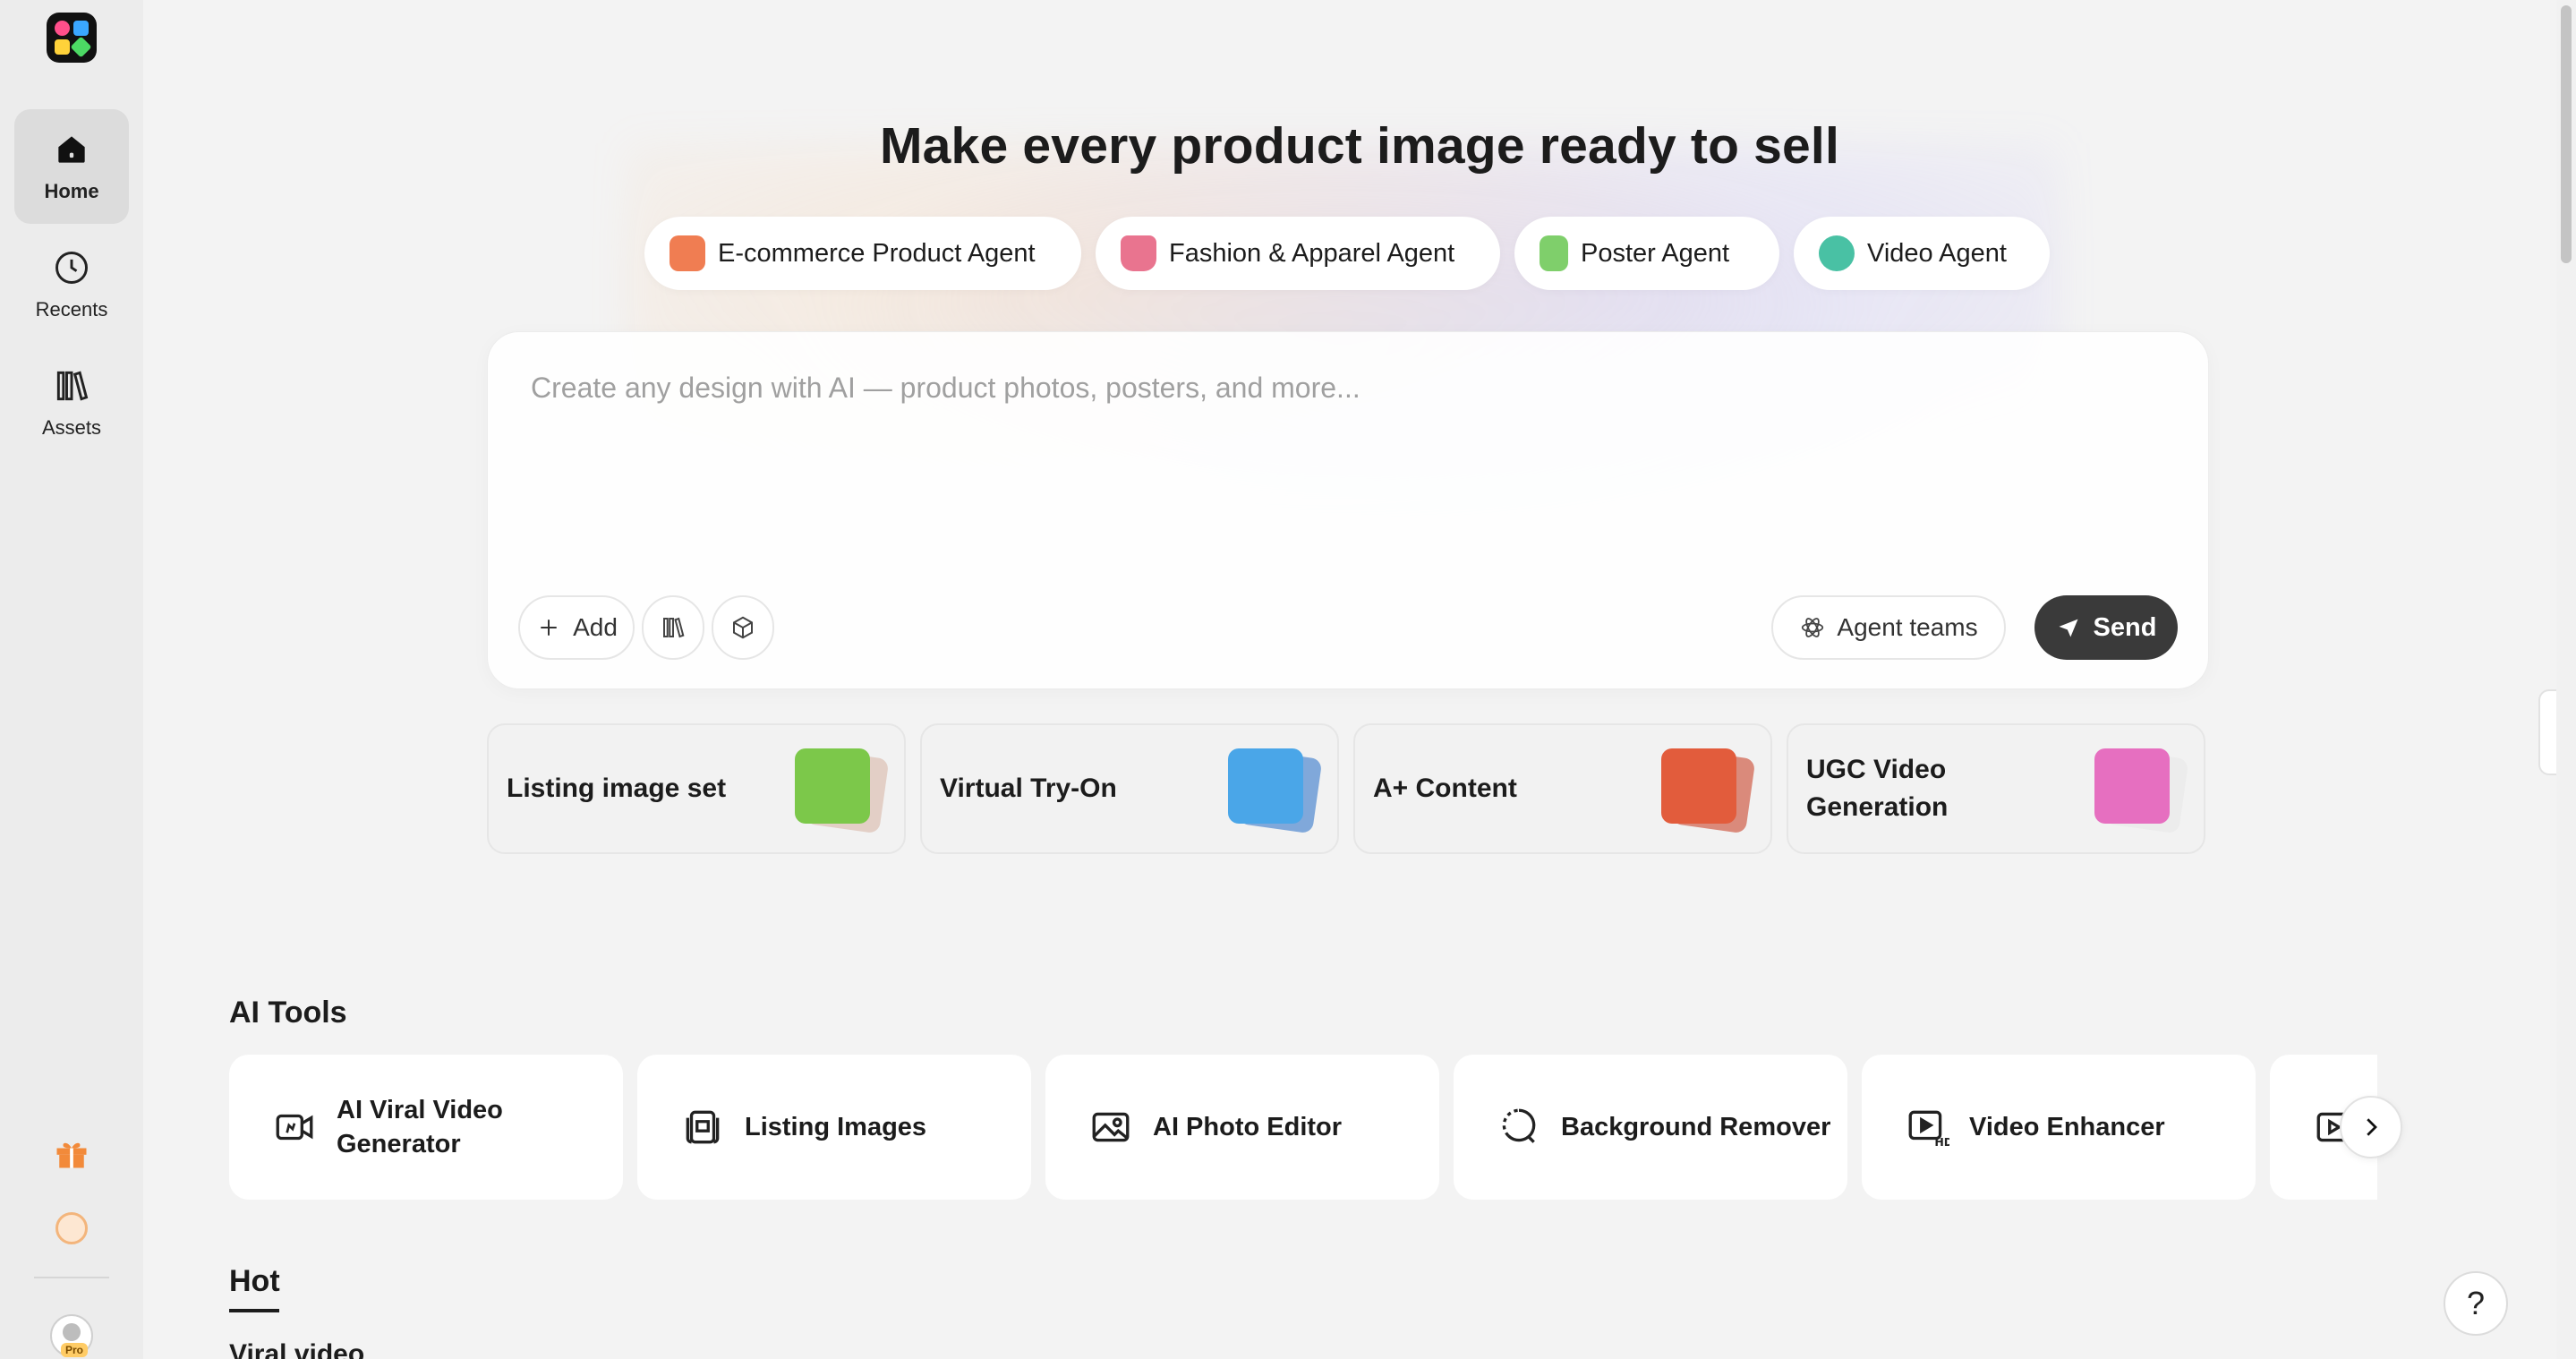 Image resolution: width=2576 pixels, height=1359 pixels. Describe the element at coordinates (420, 1127) in the screenshot. I see `tool-card-label: AI Viral Video Generator` at that location.